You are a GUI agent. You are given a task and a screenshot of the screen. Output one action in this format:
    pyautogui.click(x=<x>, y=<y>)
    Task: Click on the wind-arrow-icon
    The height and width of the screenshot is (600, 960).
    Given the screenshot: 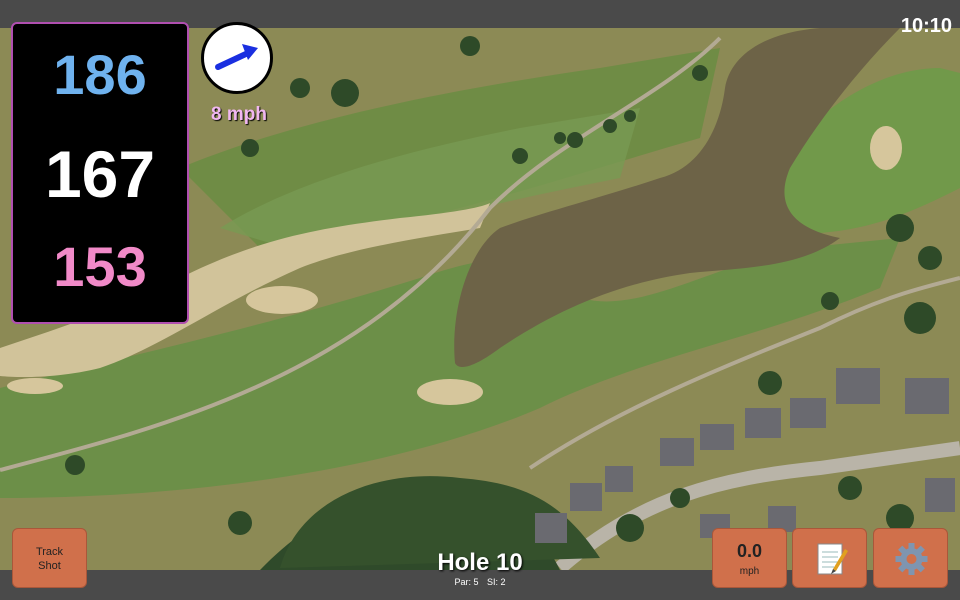 What is the action you would take?
    pyautogui.click(x=236, y=57)
    